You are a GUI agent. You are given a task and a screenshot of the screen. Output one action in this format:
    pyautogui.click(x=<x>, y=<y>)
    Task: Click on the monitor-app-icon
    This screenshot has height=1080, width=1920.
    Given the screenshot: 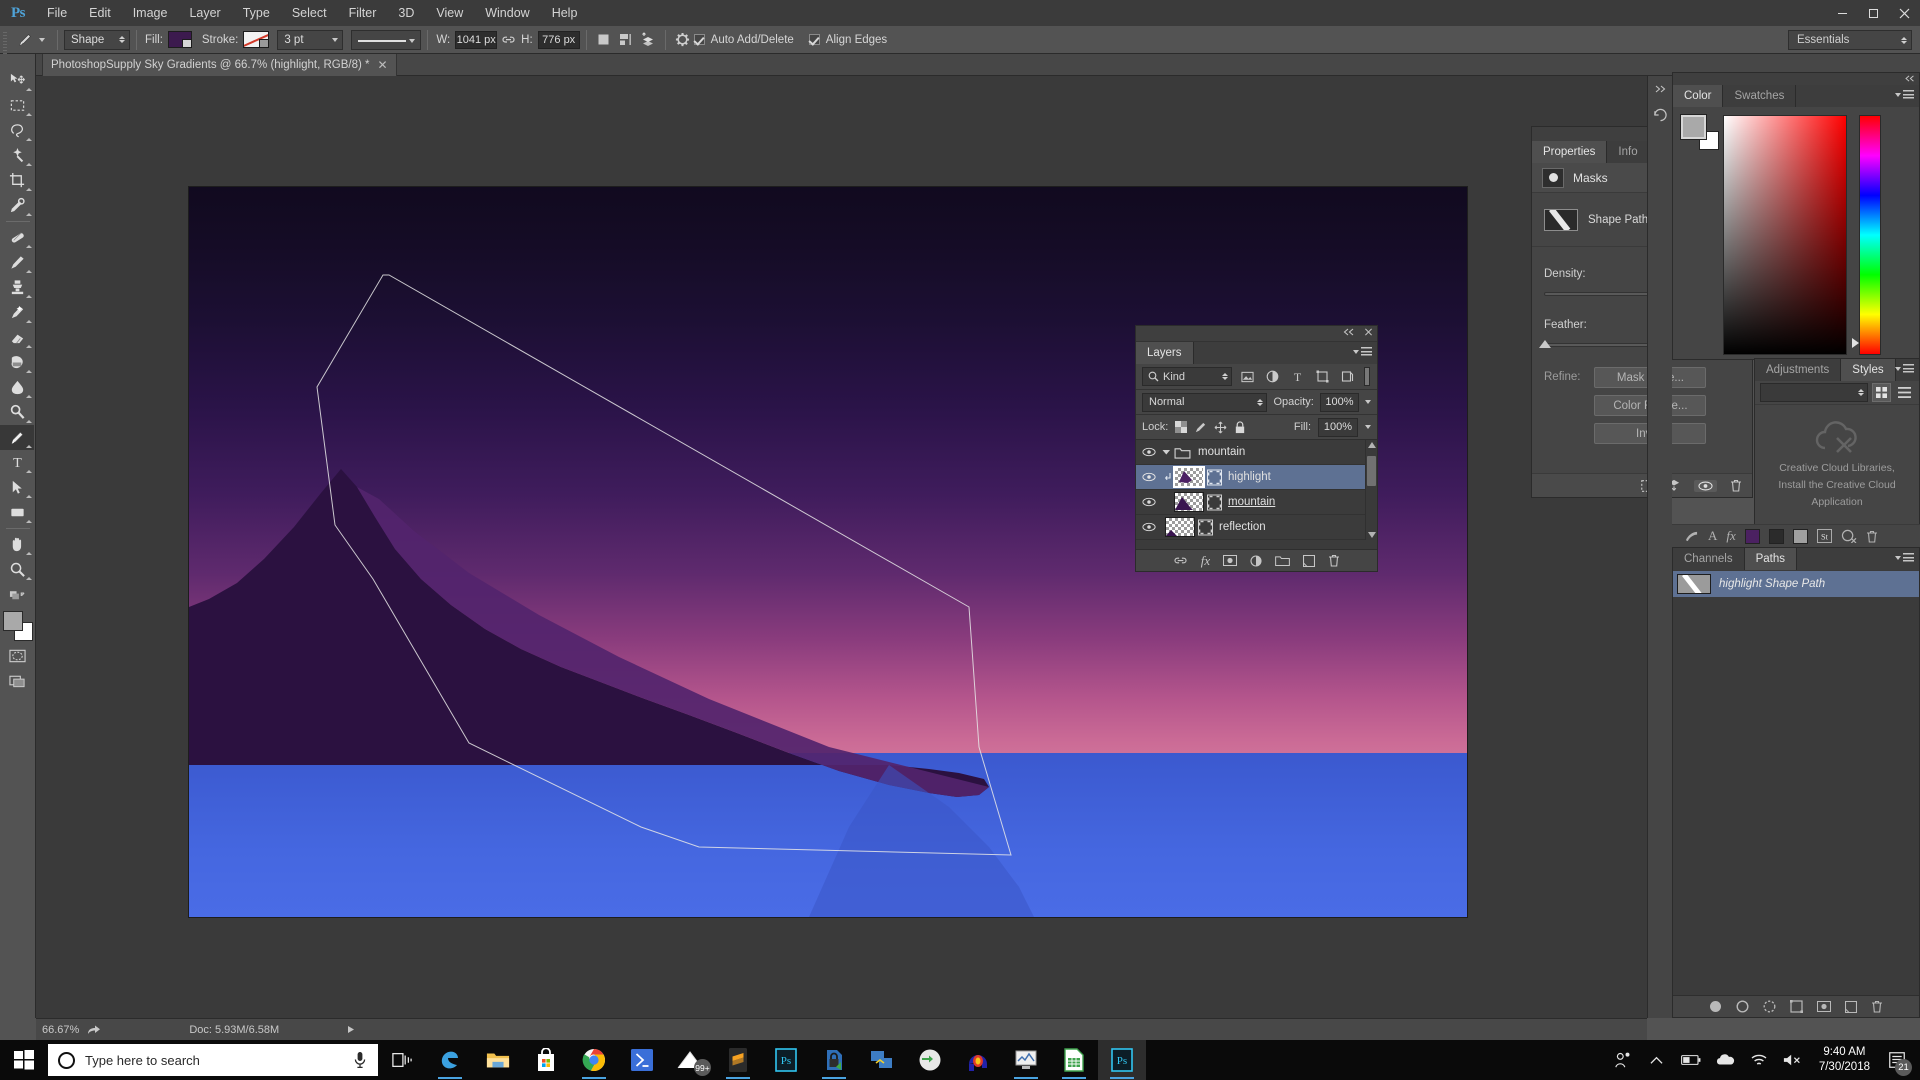 What is the action you would take?
    pyautogui.click(x=1026, y=1060)
    